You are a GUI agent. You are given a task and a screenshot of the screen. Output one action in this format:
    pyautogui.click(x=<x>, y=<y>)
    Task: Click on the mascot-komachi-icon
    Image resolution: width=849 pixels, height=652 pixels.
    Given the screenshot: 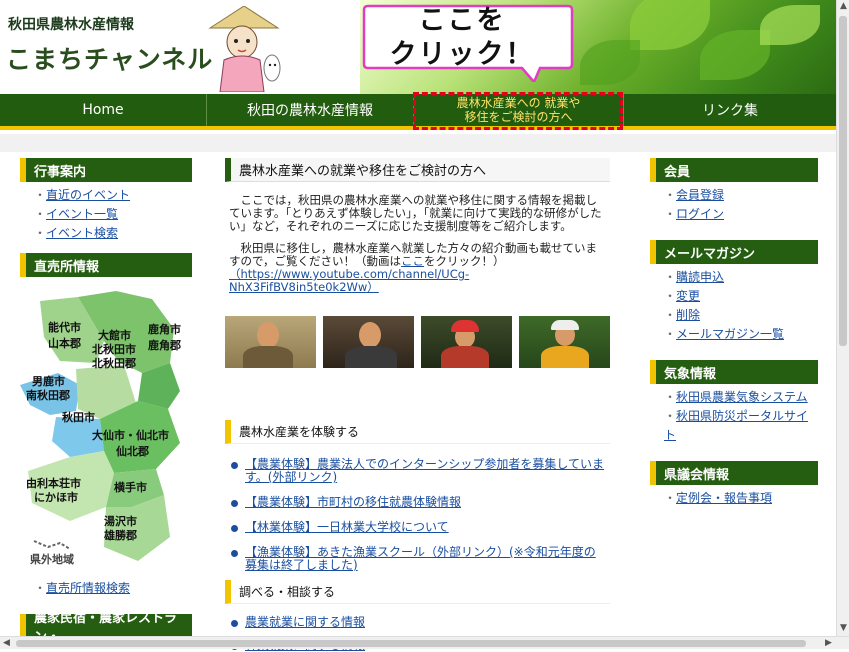 What is the action you would take?
    pyautogui.click(x=244, y=49)
    